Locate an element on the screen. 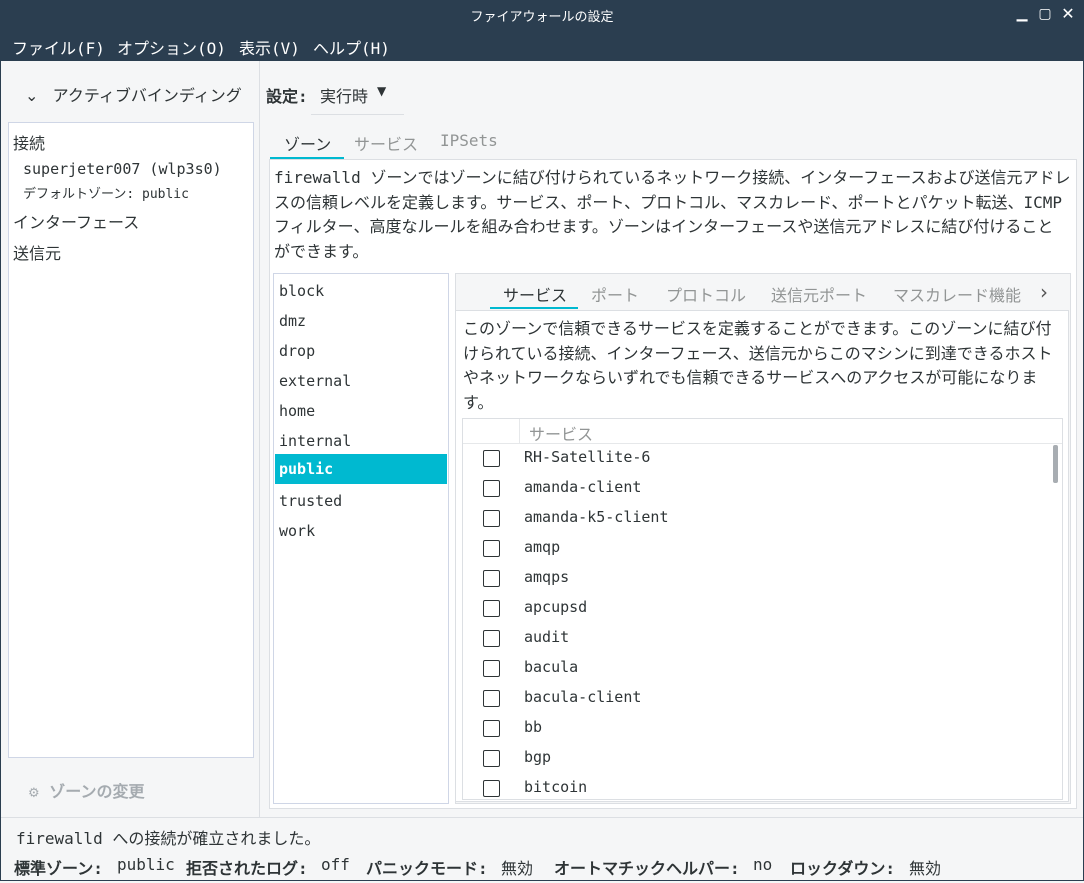 This screenshot has width=1084, height=883. auto-helper-value: no is located at coordinates (763, 864).